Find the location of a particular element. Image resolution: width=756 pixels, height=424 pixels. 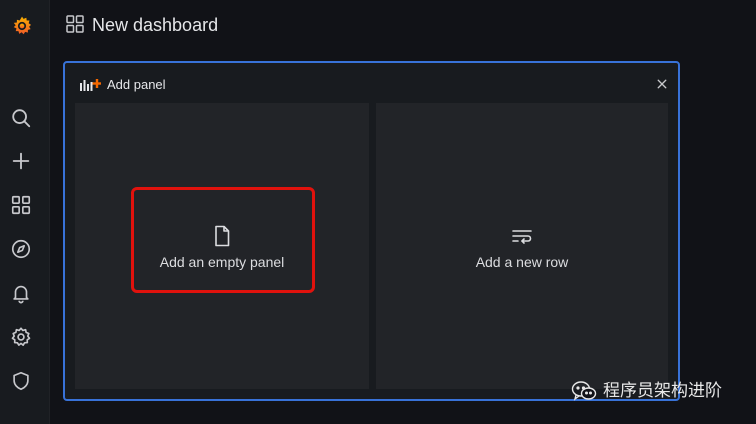

search-icon is located at coordinates (21, 118).